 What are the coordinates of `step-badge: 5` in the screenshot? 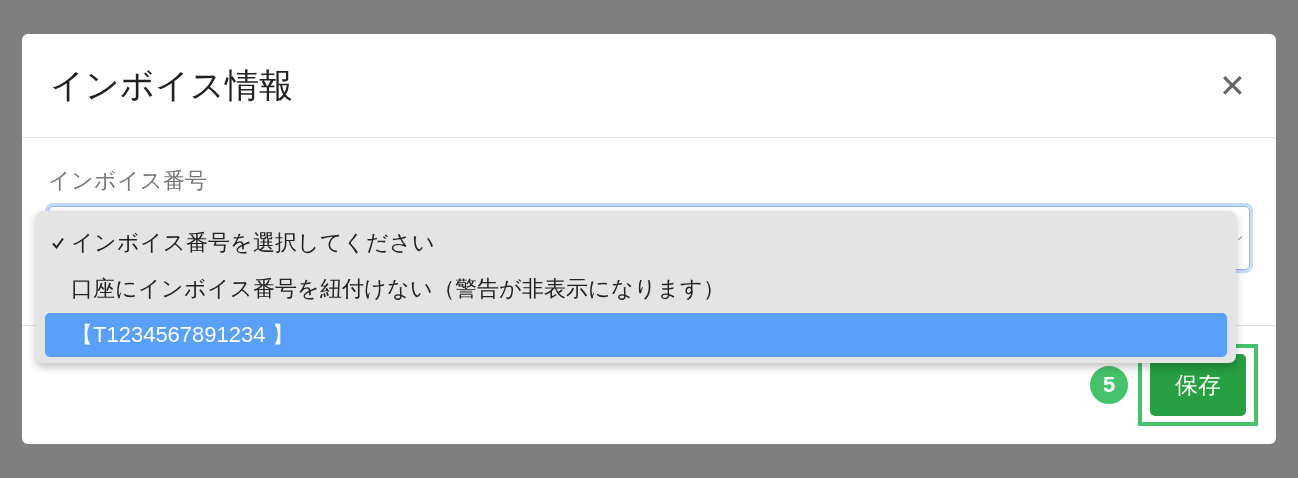 It's located at (1109, 385).